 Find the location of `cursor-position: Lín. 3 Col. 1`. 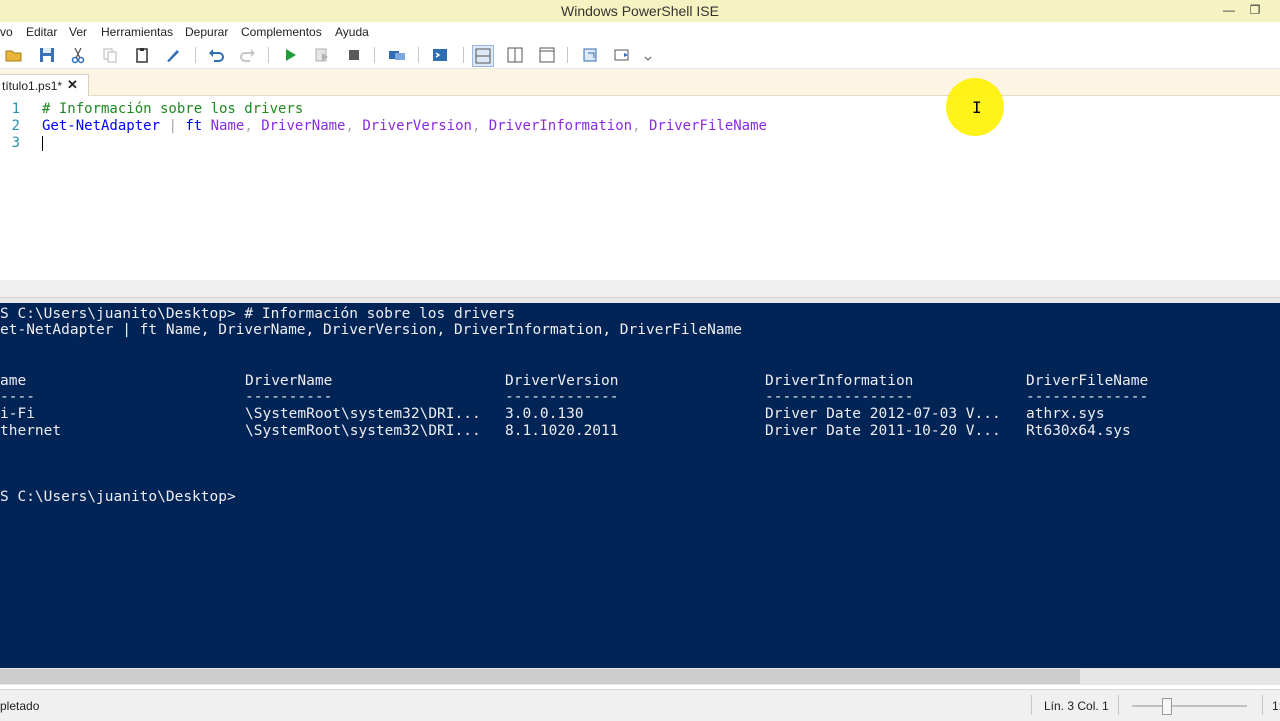

cursor-position: Lín. 3 Col. 1 is located at coordinates (1076, 706).